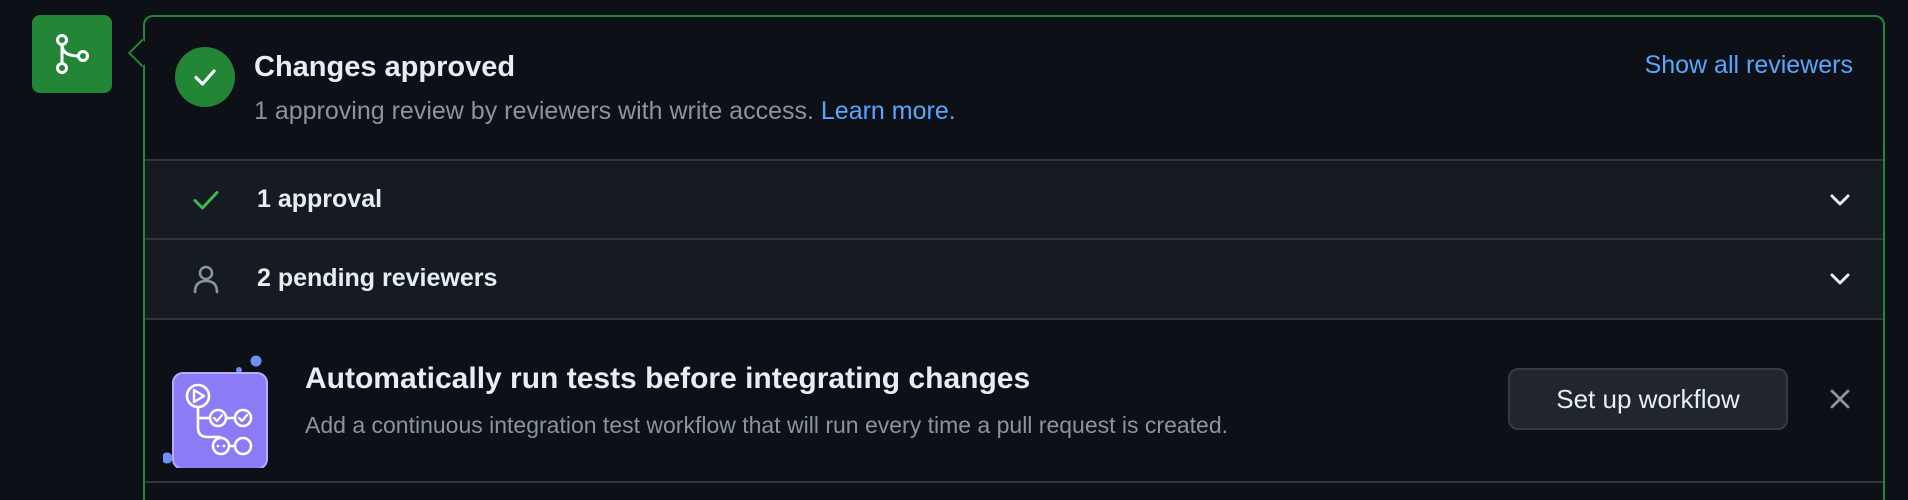 The image size is (1908, 500). I want to click on git-merge-icon, so click(72, 54).